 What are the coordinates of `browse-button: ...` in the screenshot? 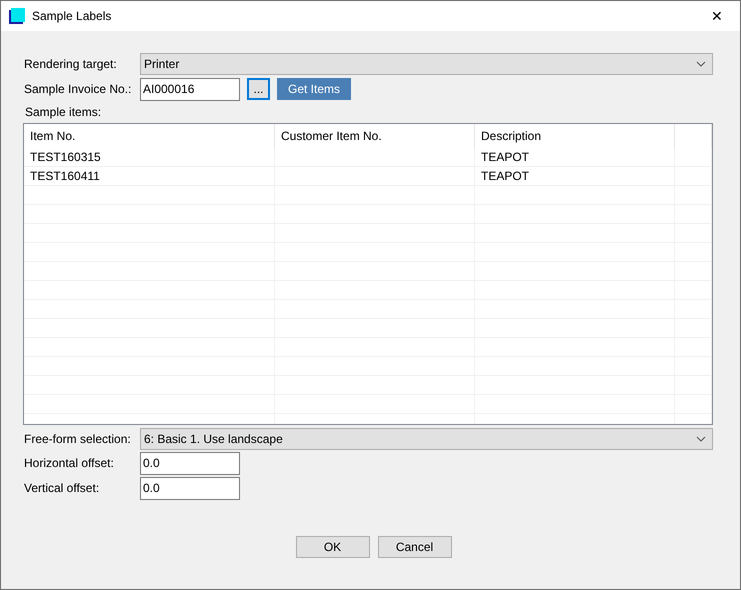 It's located at (258, 89).